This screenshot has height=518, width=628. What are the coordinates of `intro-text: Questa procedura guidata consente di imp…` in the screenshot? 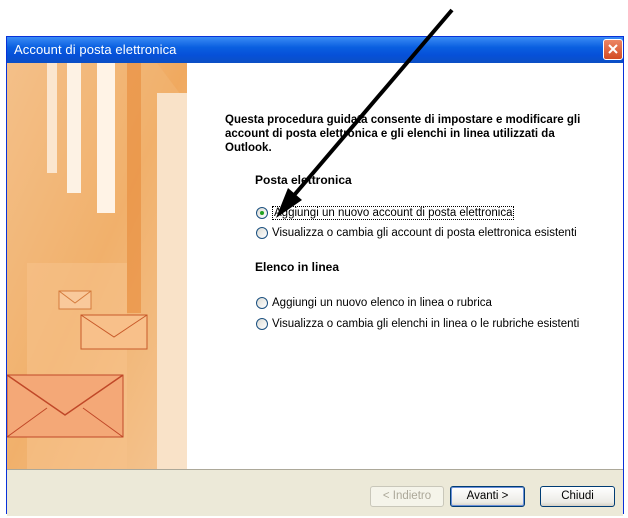 It's located at (403, 134).